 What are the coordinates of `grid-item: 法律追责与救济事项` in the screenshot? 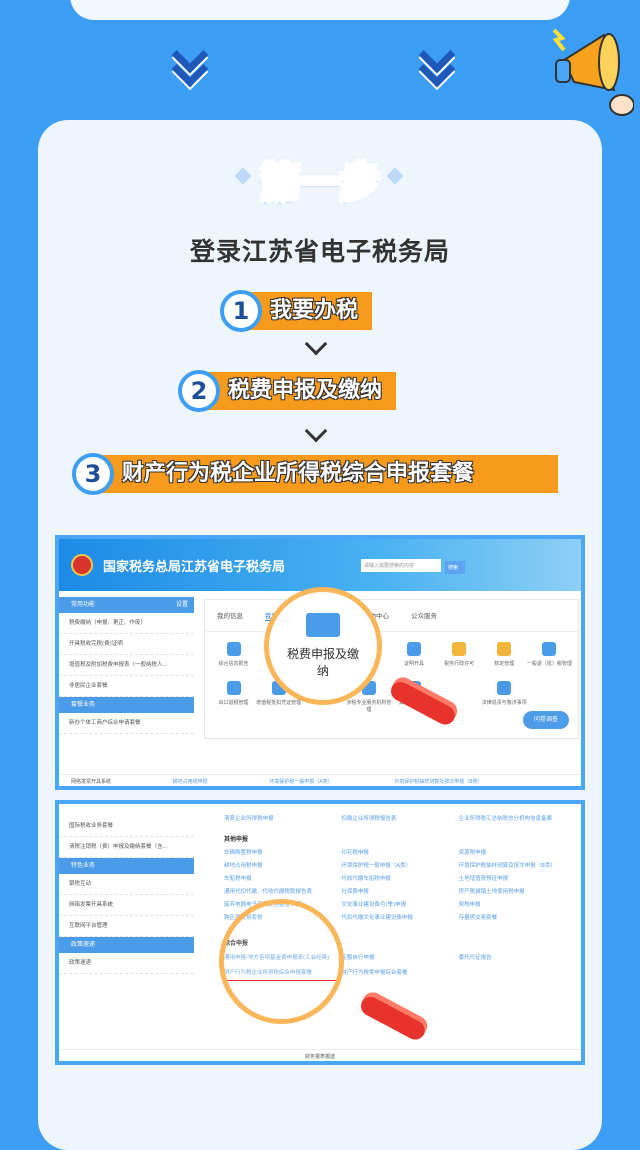 It's located at (504, 697).